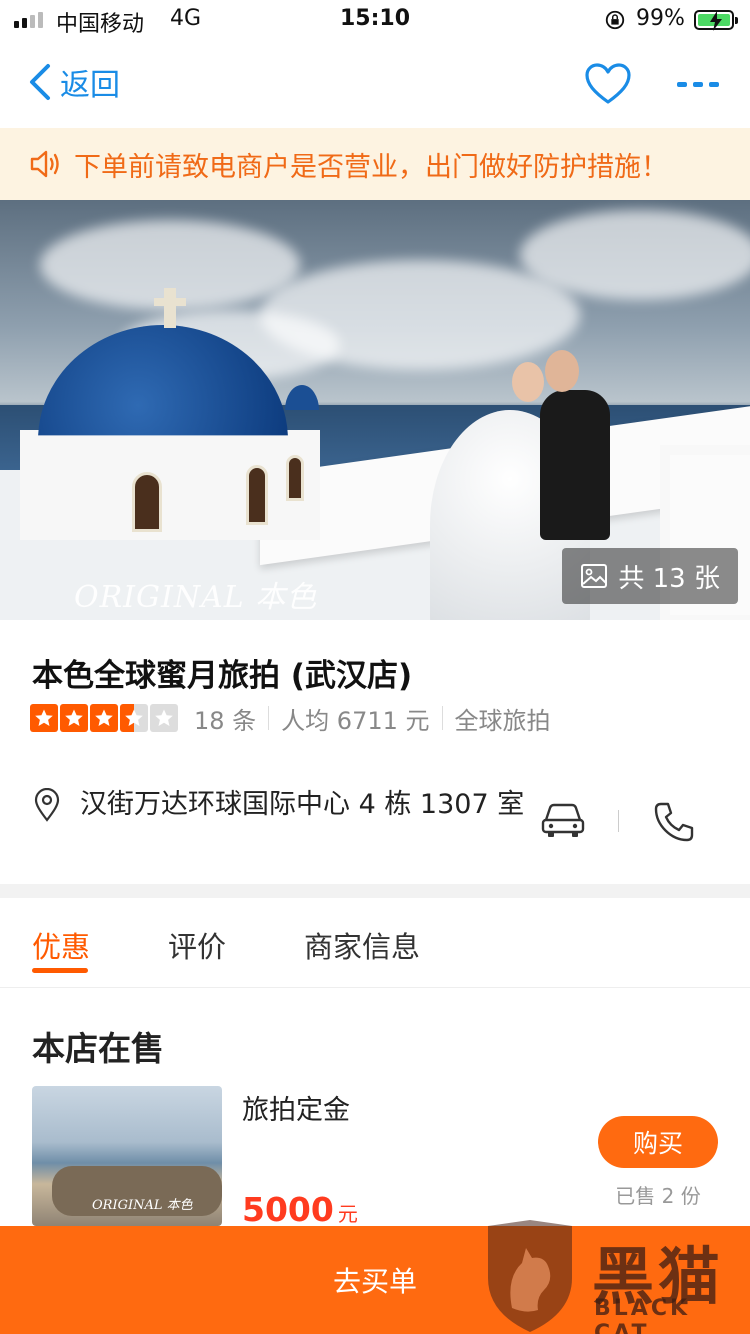 Image resolution: width=750 pixels, height=1334 pixels. I want to click on cat-shield-icon, so click(530, 1276).